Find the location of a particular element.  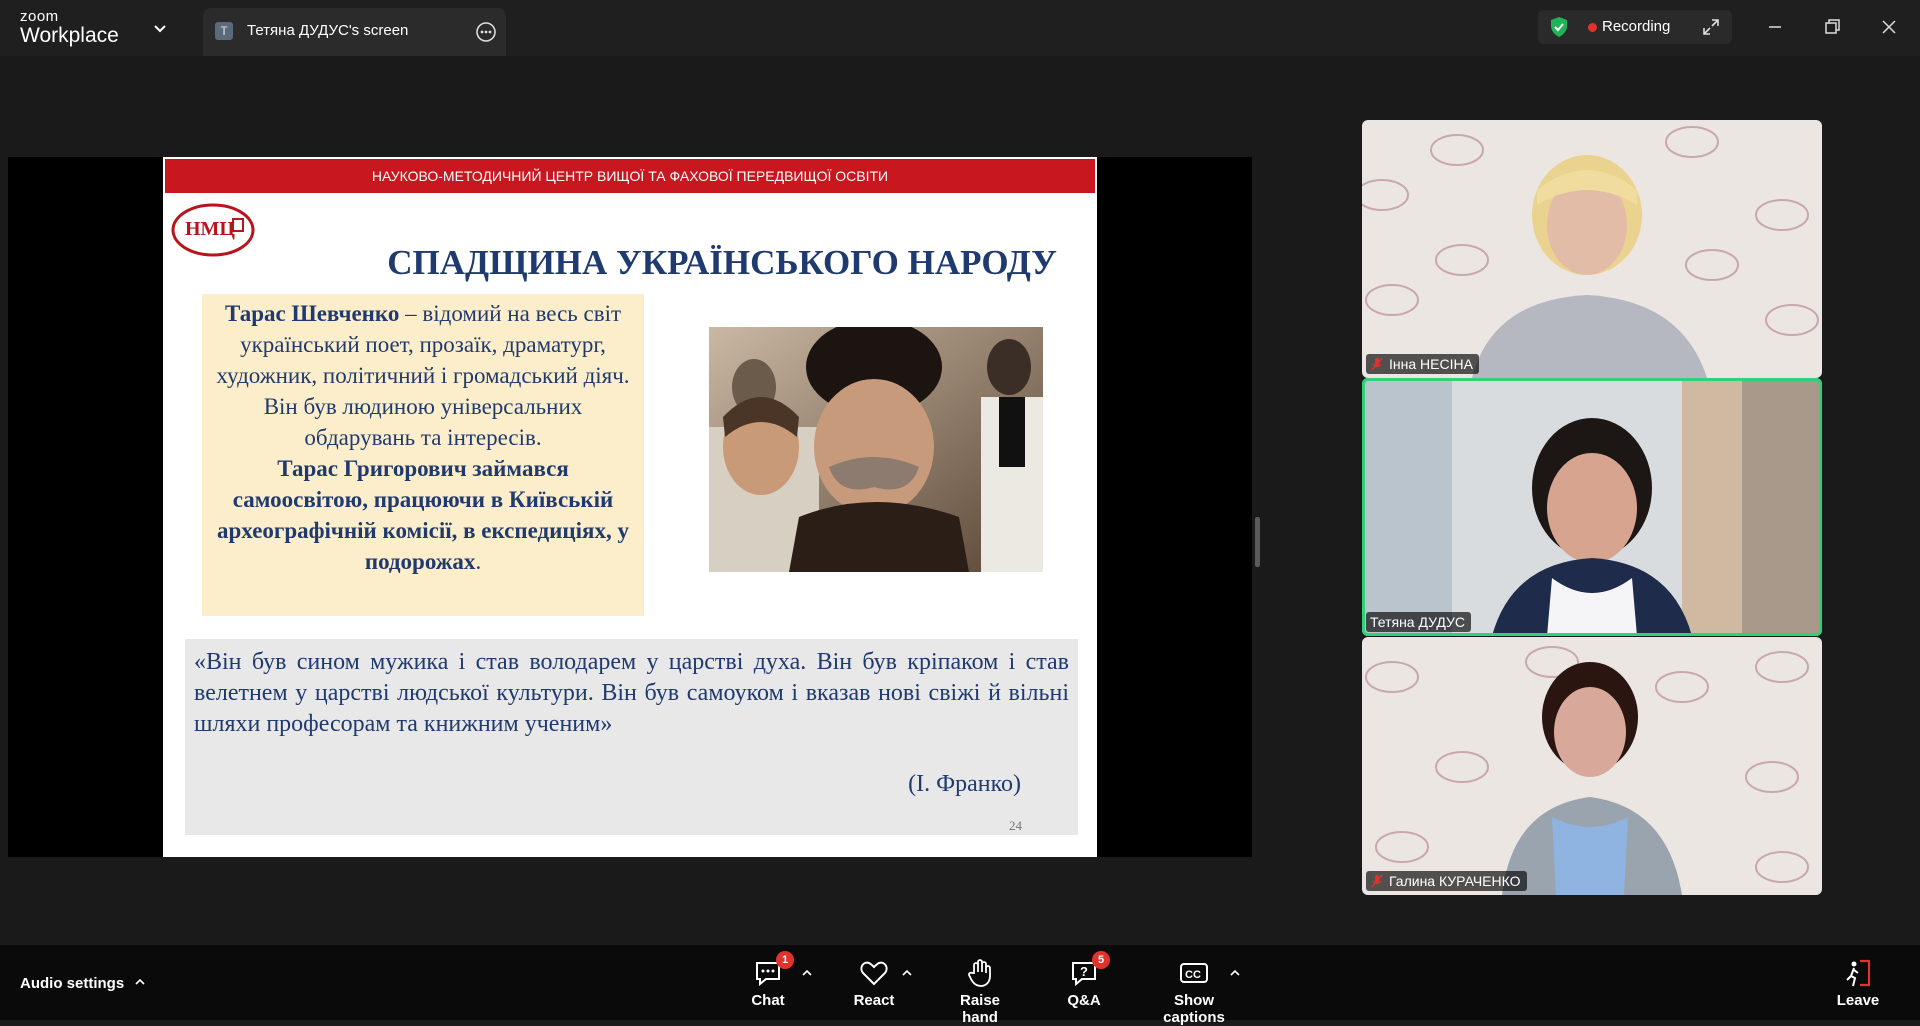

chat-badge: 1 is located at coordinates (785, 960).